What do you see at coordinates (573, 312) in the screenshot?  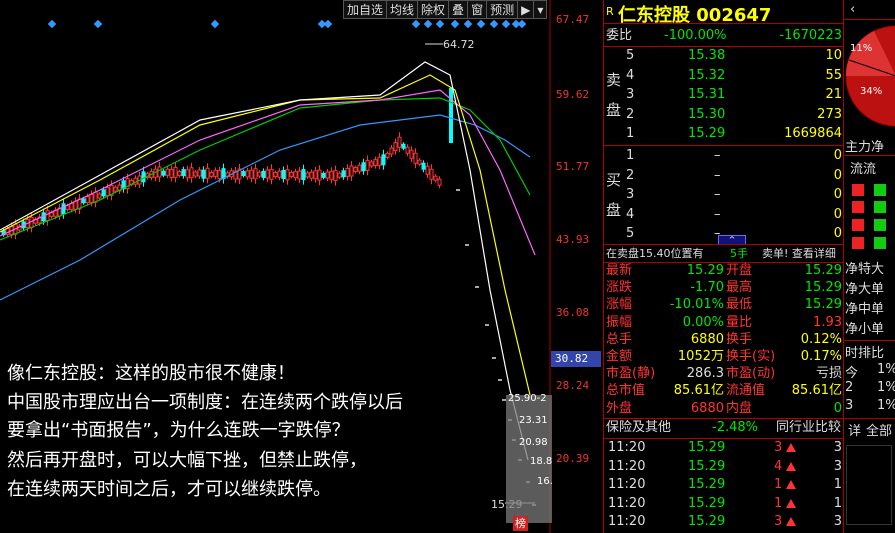 I see `price-axis-label: 36.08` at bounding box center [573, 312].